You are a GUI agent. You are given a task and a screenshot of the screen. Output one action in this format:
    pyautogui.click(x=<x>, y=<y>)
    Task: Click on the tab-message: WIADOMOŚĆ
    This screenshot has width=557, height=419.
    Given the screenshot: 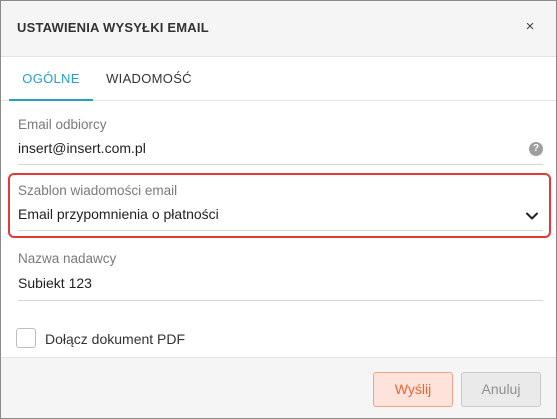 What is the action you would take?
    pyautogui.click(x=149, y=79)
    